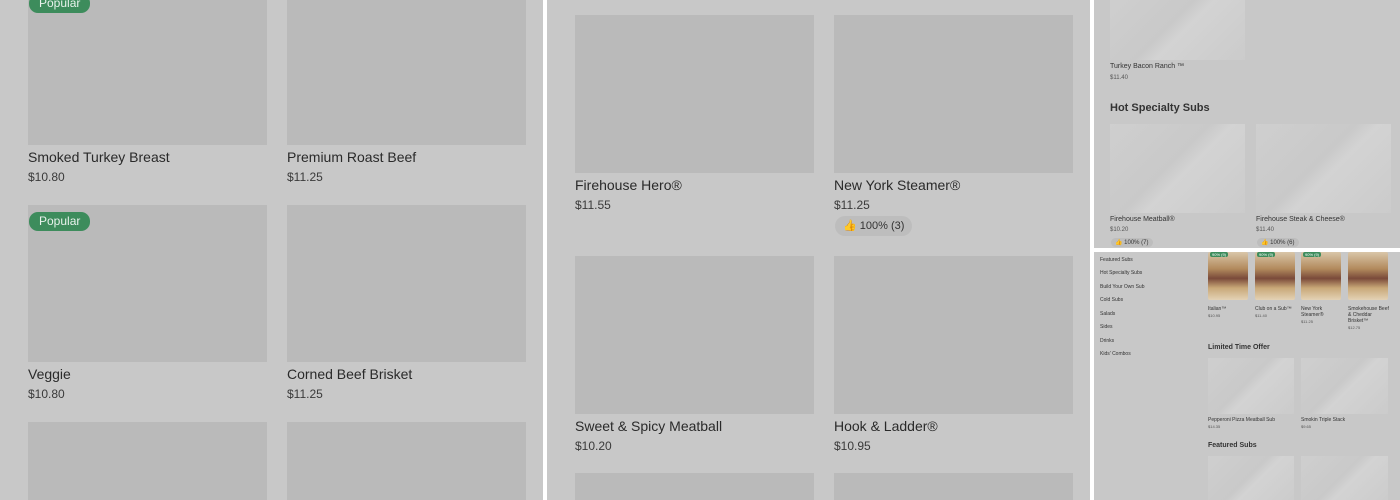  What do you see at coordinates (1107, 341) in the screenshot?
I see `nav-item-drinks: Drinks` at bounding box center [1107, 341].